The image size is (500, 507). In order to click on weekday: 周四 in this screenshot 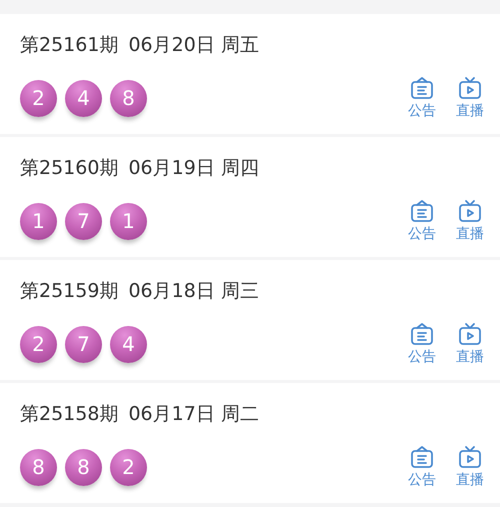, I will do `click(239, 168)`.